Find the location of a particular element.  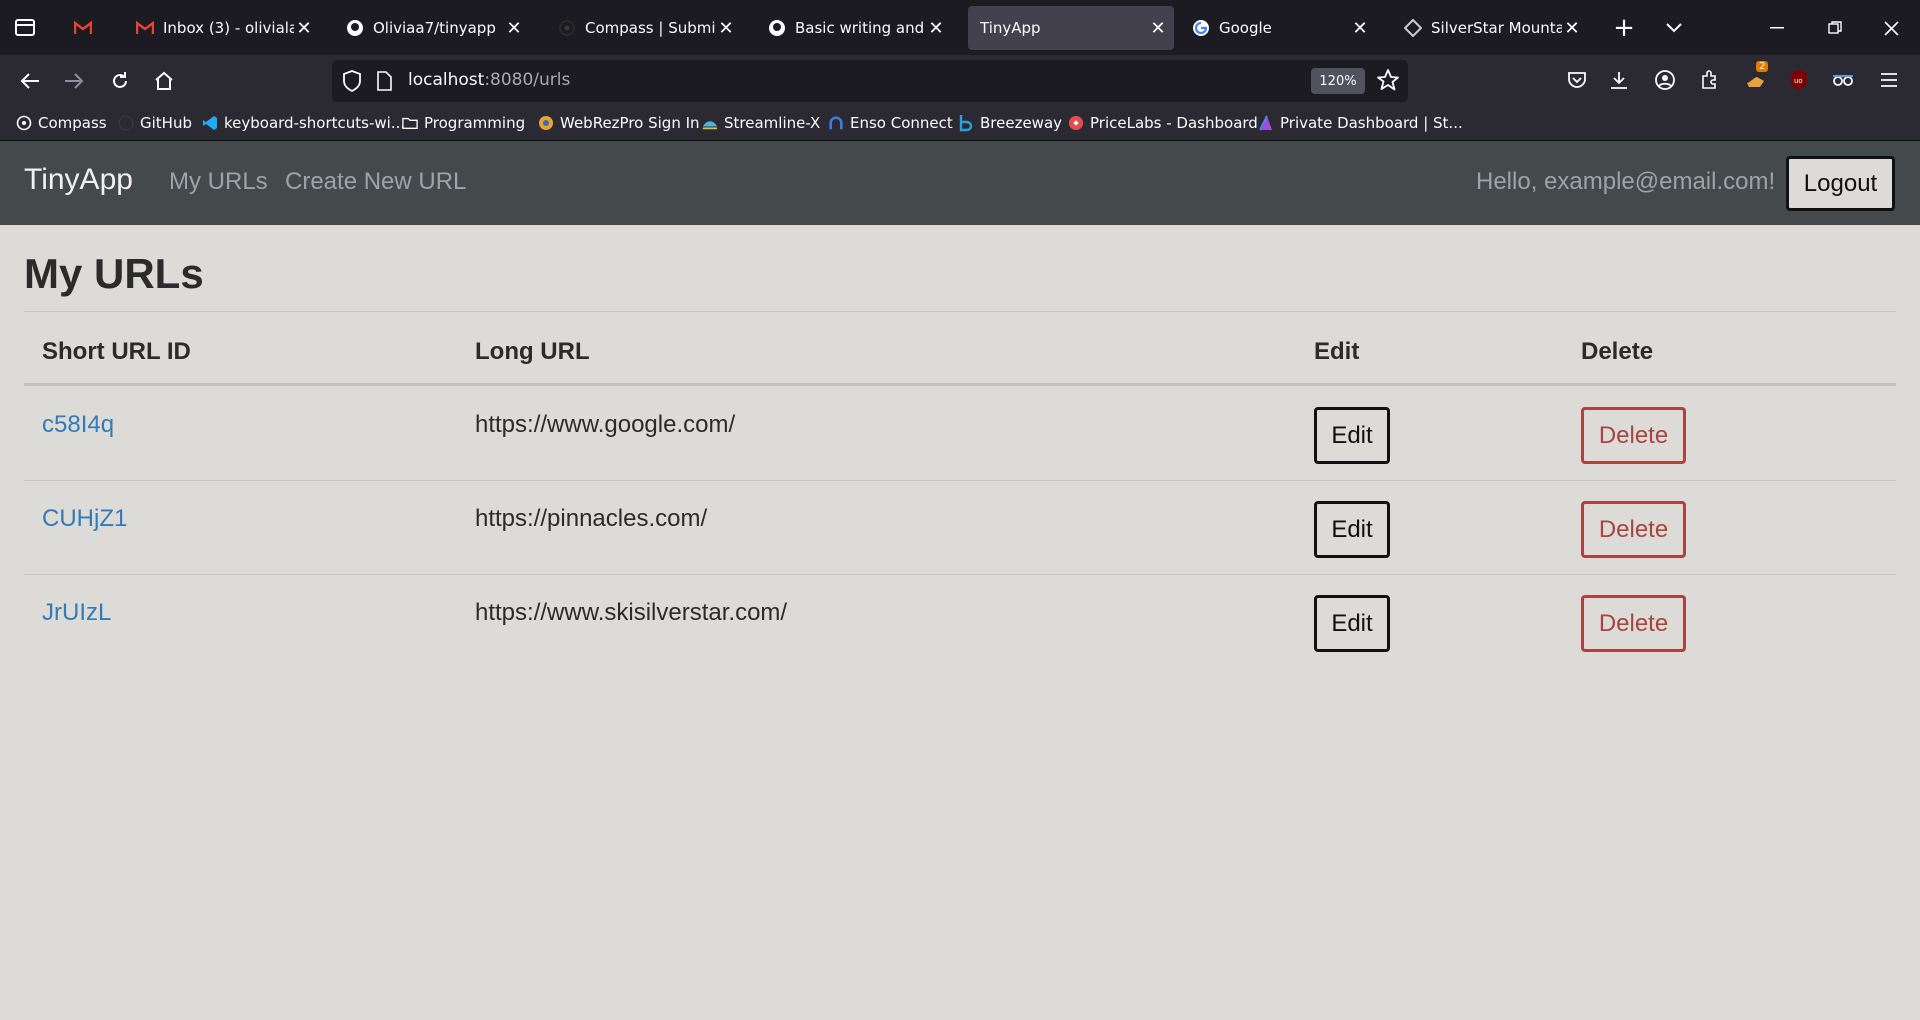

tab-overview-icon is located at coordinates (25, 27).